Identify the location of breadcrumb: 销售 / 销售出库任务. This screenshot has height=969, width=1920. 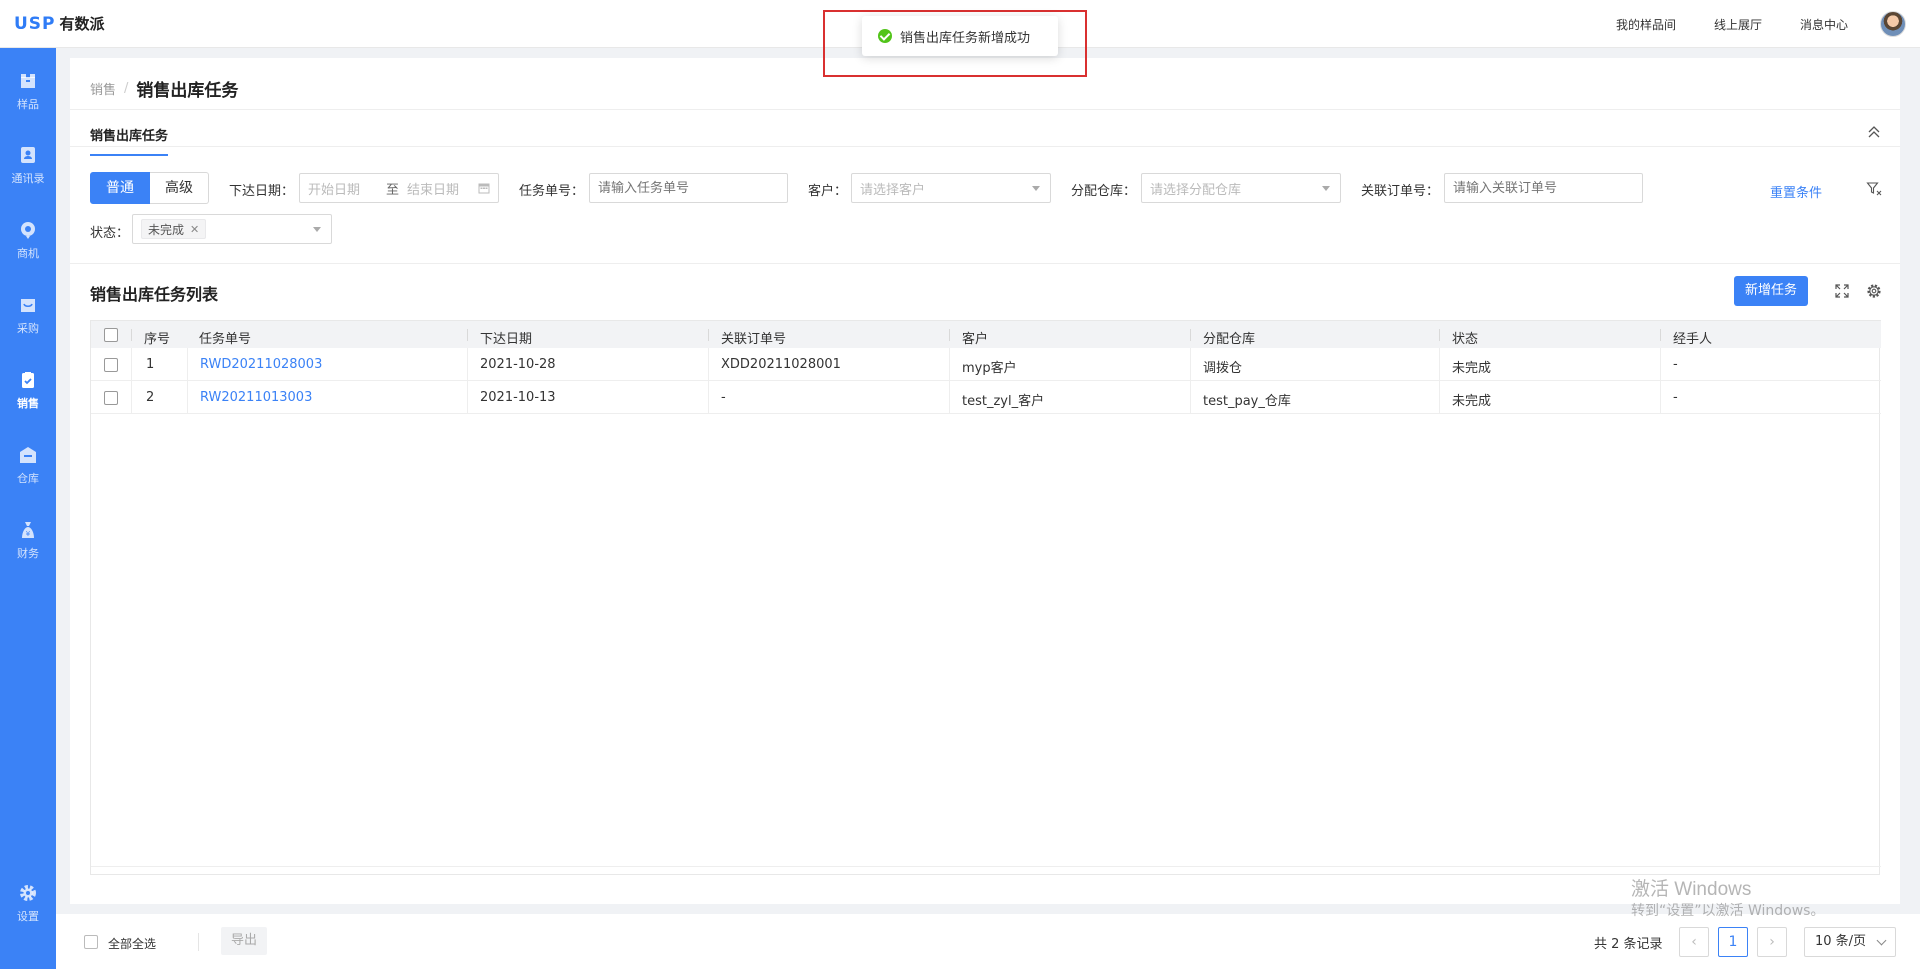
(164, 88).